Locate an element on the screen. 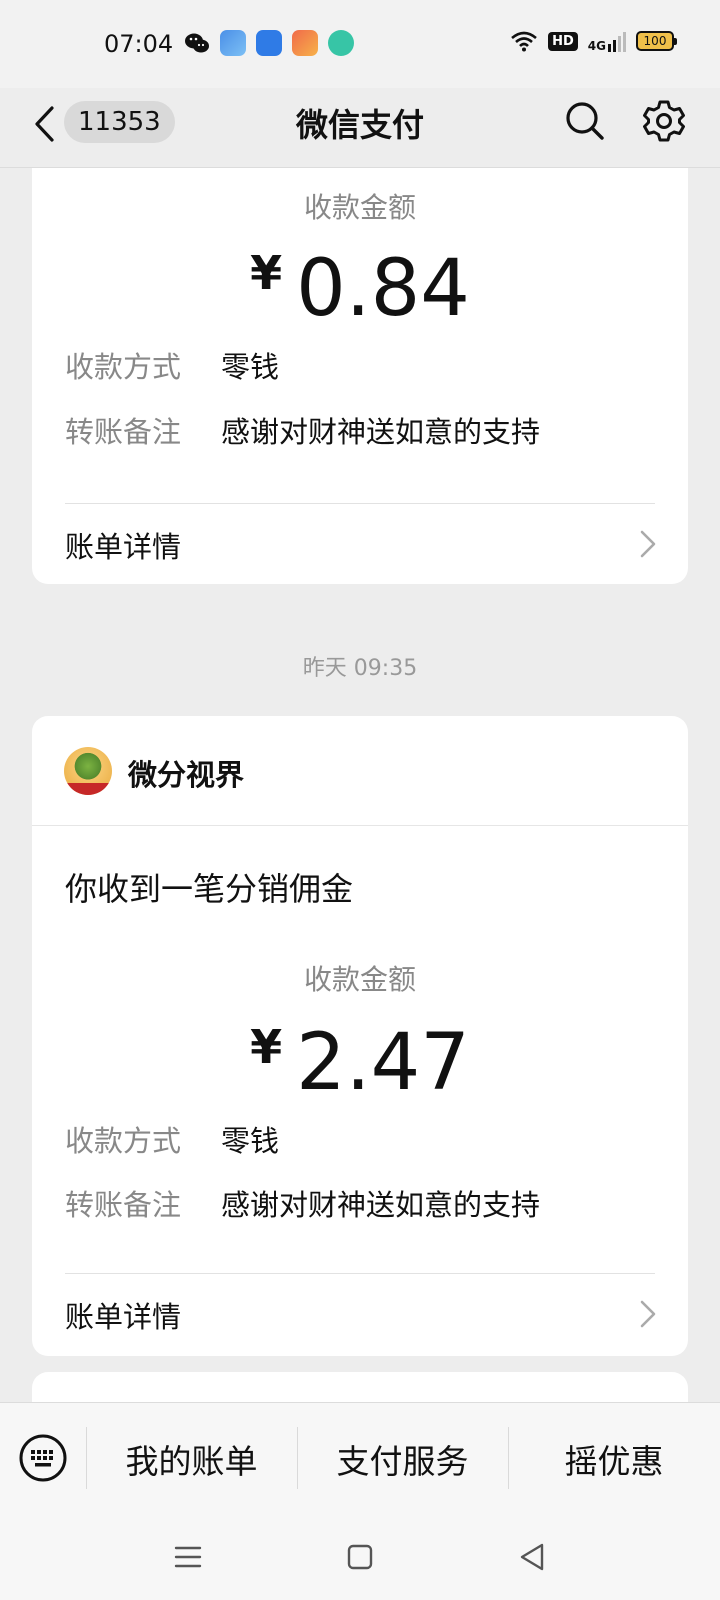  files-app-icon is located at coordinates (269, 43).